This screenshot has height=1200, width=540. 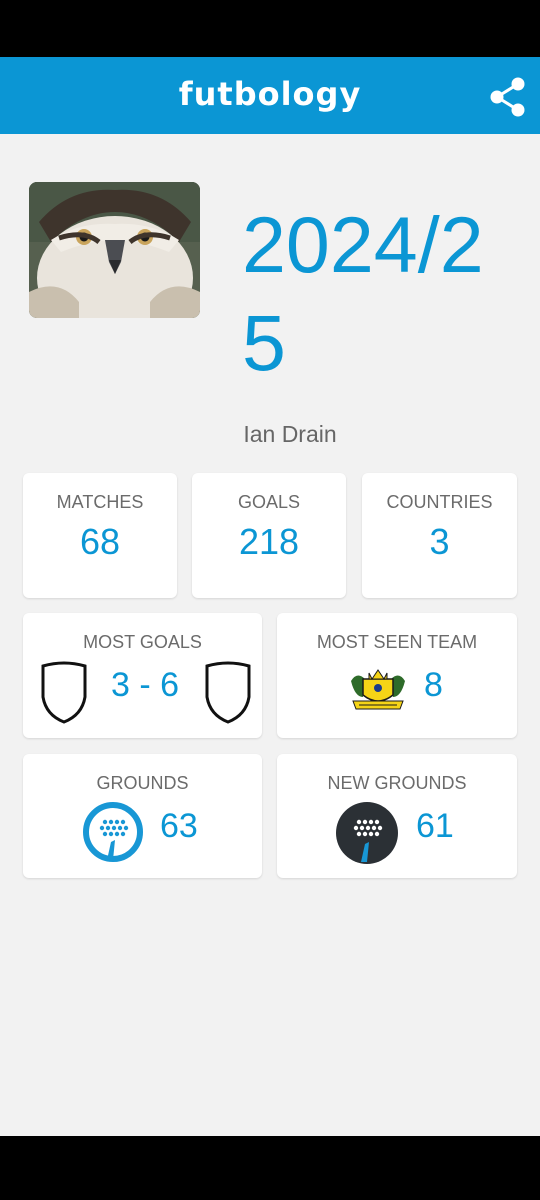 What do you see at coordinates (142, 642) in the screenshot?
I see `most-goals-label: MOST GOALS` at bounding box center [142, 642].